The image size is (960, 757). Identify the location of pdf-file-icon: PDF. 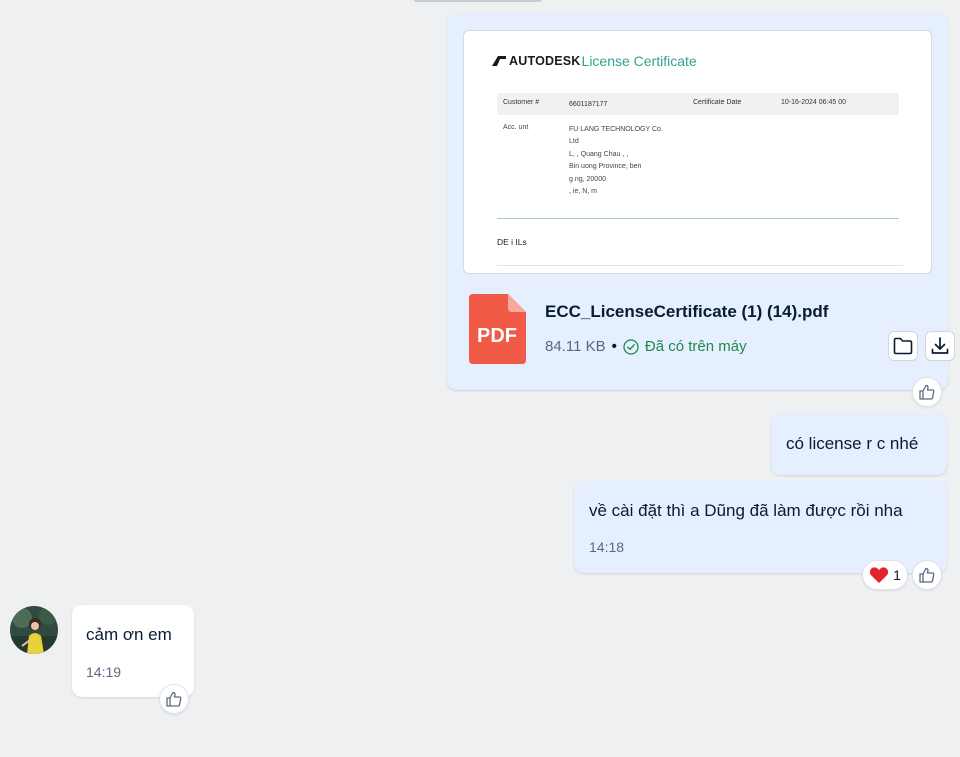
(497, 329).